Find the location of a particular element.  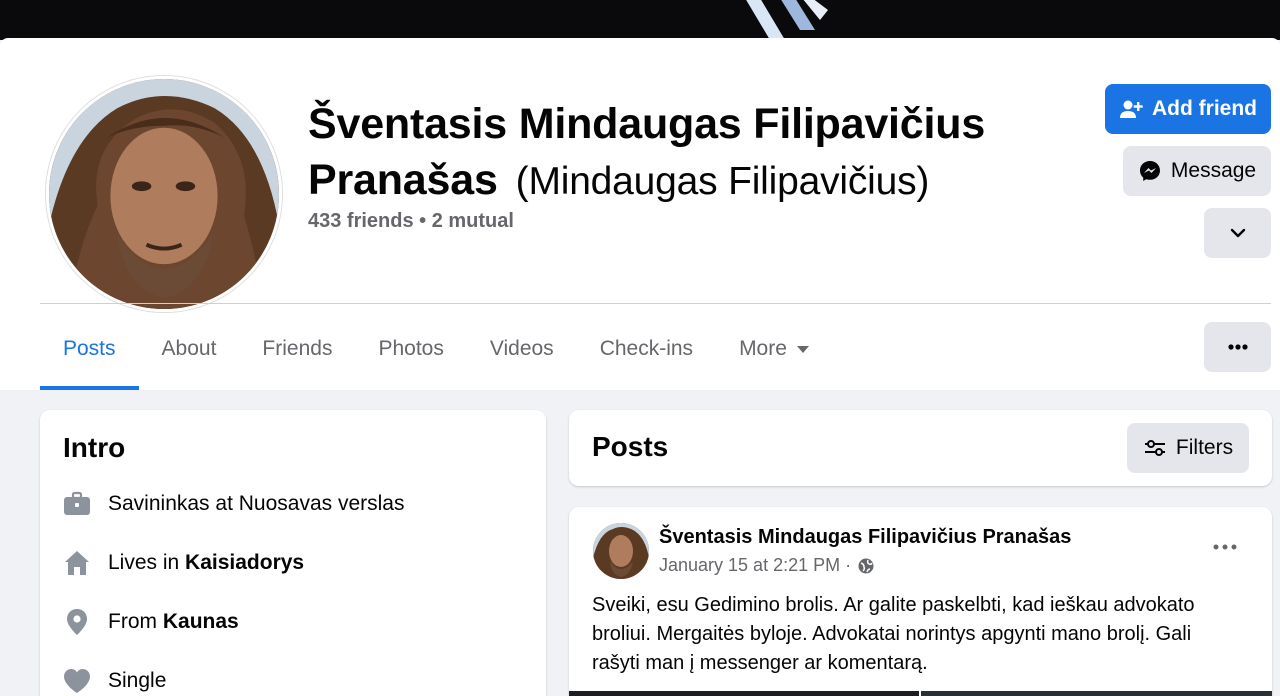

intro-title: Intro is located at coordinates (94, 447).